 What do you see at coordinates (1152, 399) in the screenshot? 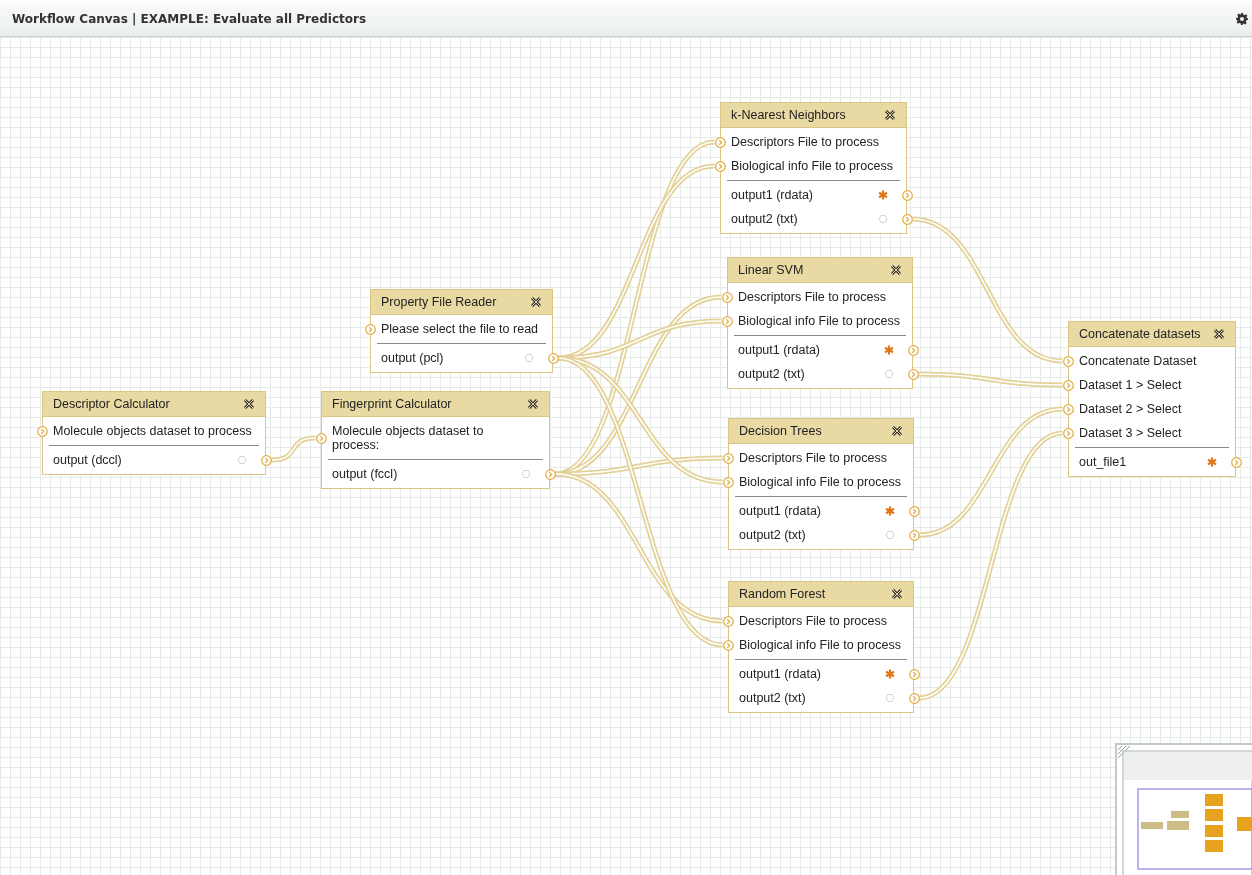
I see `tool-node: Concatenate datasets Concatenate Dataset Dataset 1 > Select Dataset 2 > Select Dataset 3 > Select out_file1` at bounding box center [1152, 399].